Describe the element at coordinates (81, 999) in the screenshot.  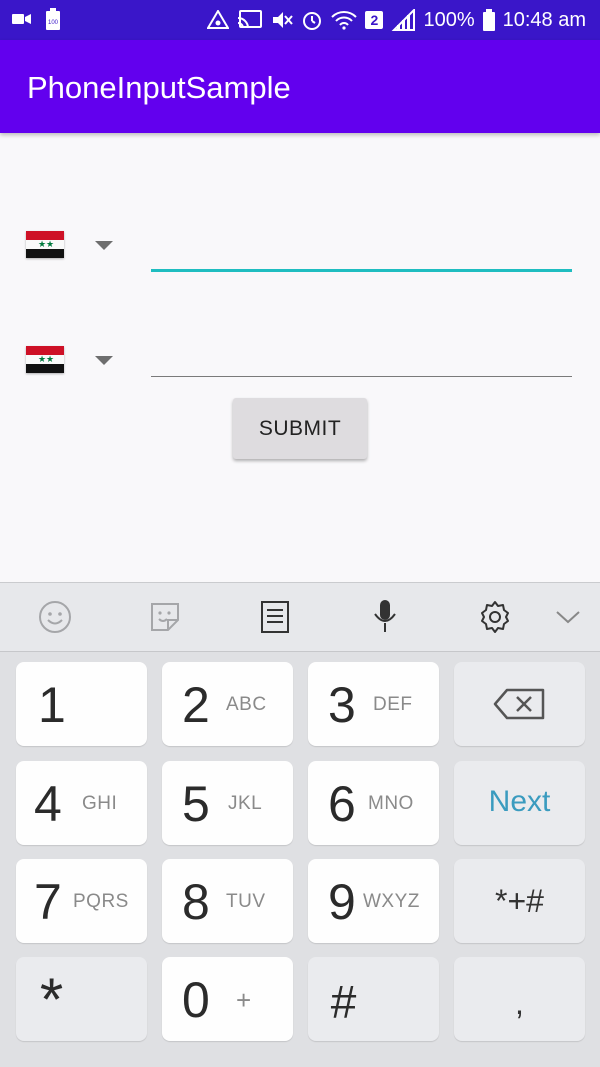
I see `star-key: *` at that location.